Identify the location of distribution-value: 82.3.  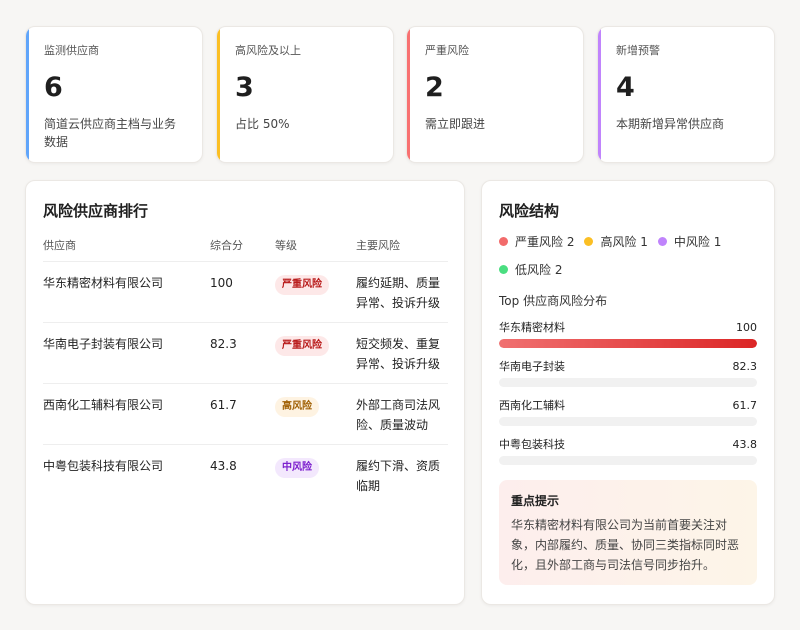
(745, 366).